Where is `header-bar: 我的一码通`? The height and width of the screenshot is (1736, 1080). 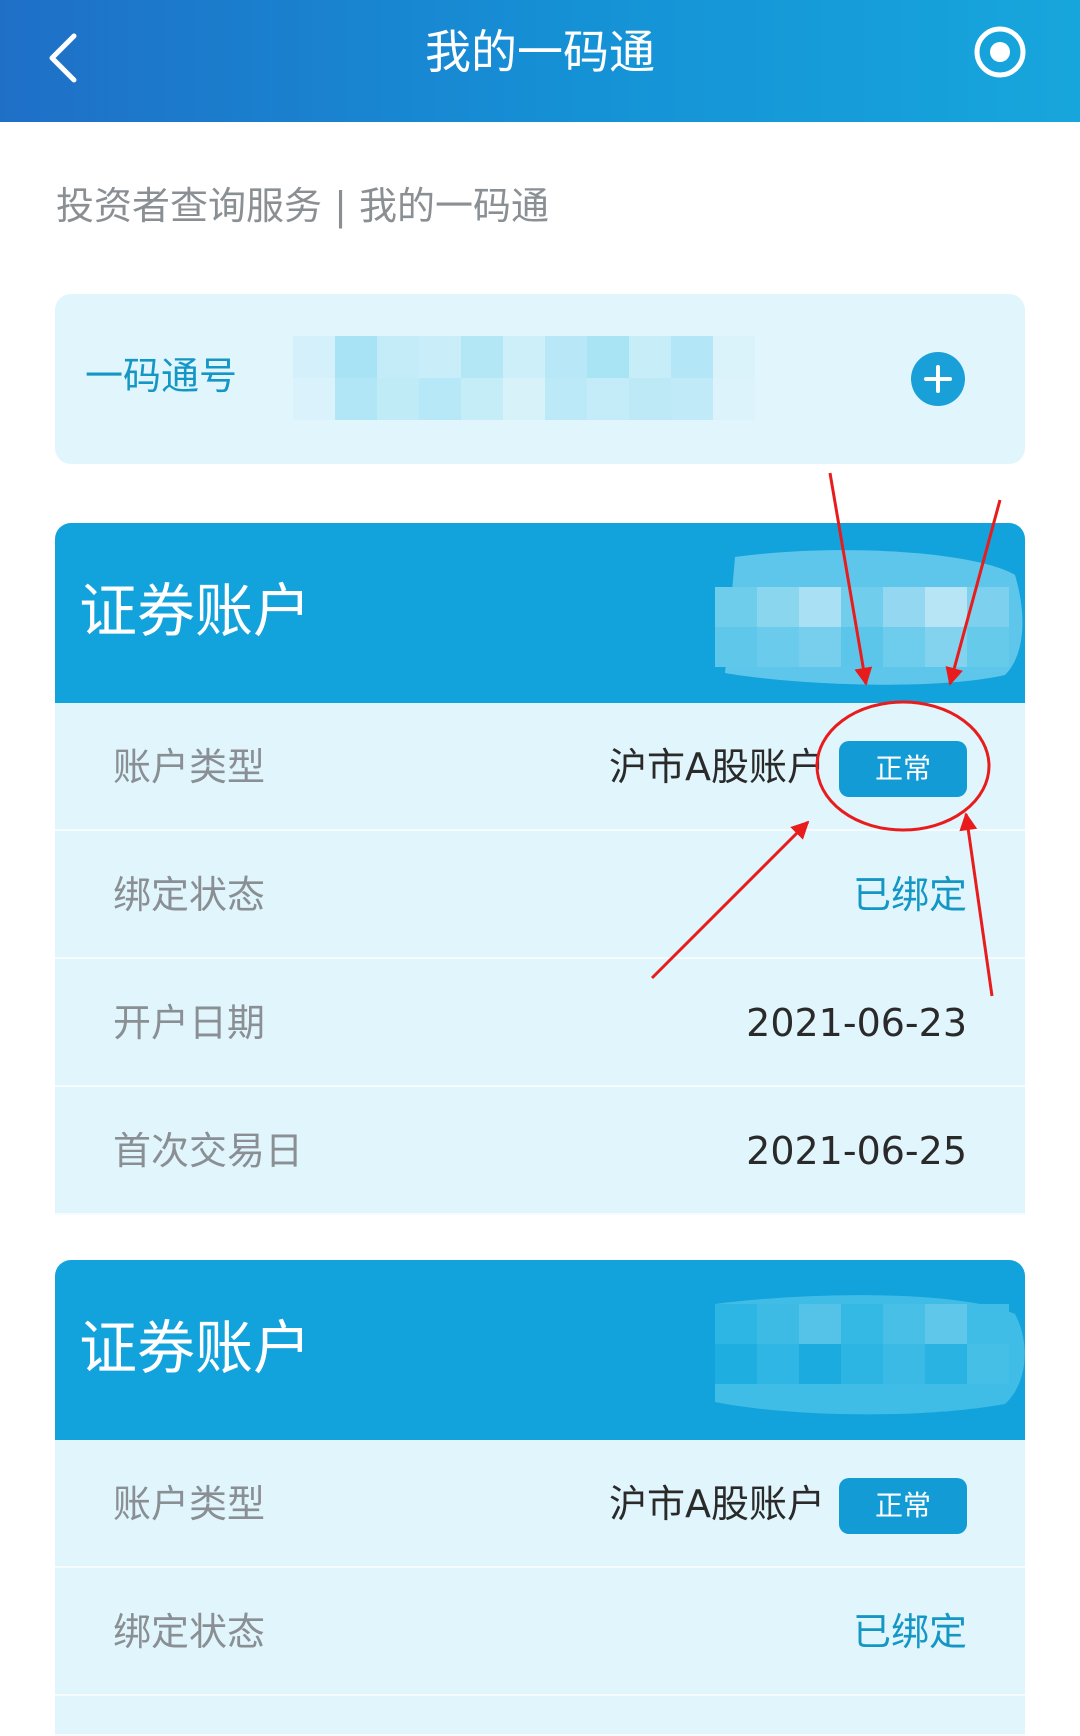 header-bar: 我的一码通 is located at coordinates (540, 61).